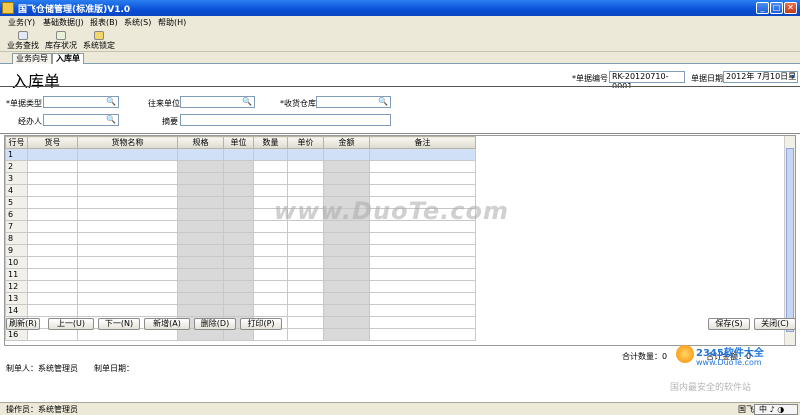  I want to click on scroll-thumb, so click(790, 240).